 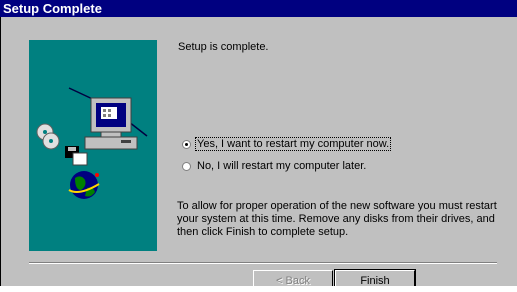 I want to click on computer-icon, so click(x=111, y=123).